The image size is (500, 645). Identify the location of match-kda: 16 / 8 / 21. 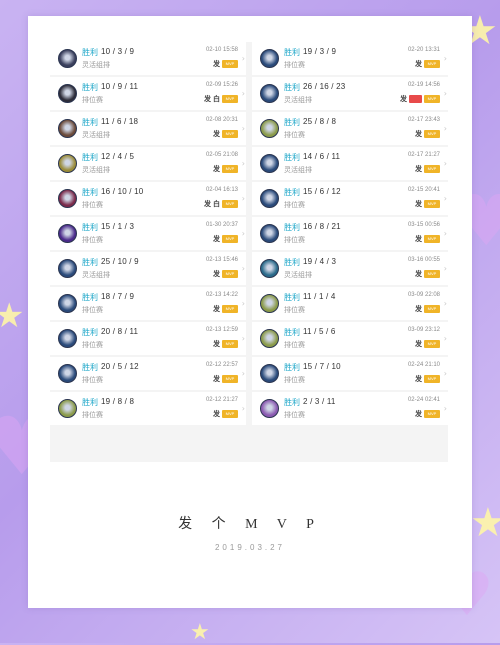
(322, 226).